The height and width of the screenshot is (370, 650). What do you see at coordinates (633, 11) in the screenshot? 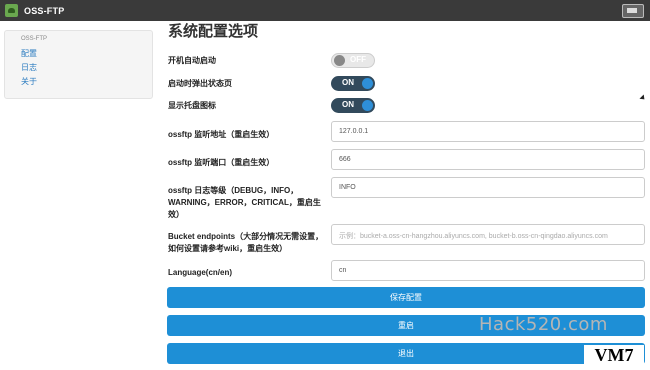
I see `window-control-icon` at bounding box center [633, 11].